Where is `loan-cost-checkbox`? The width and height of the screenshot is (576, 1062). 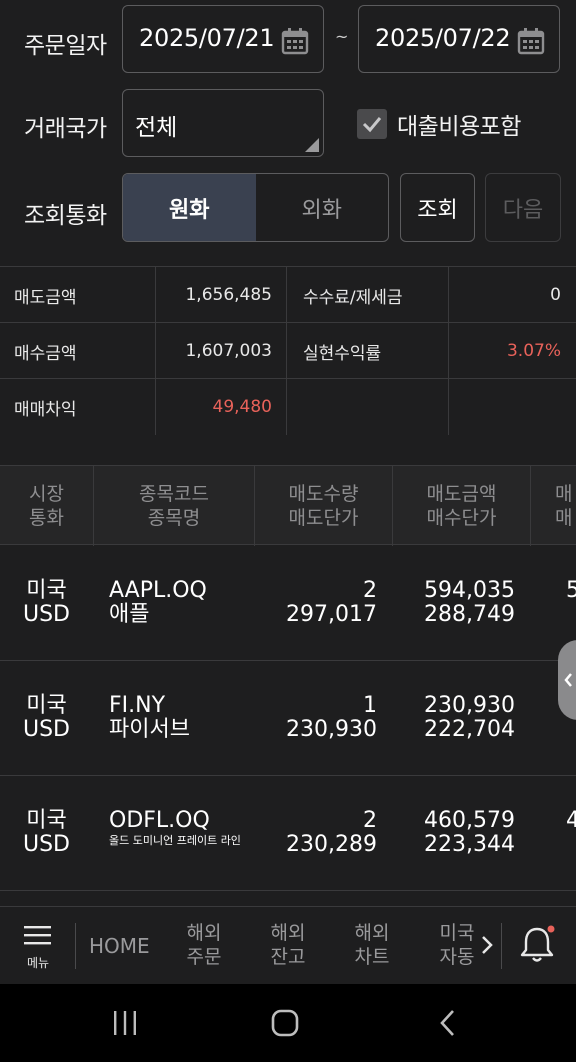
loan-cost-checkbox is located at coordinates (372, 124).